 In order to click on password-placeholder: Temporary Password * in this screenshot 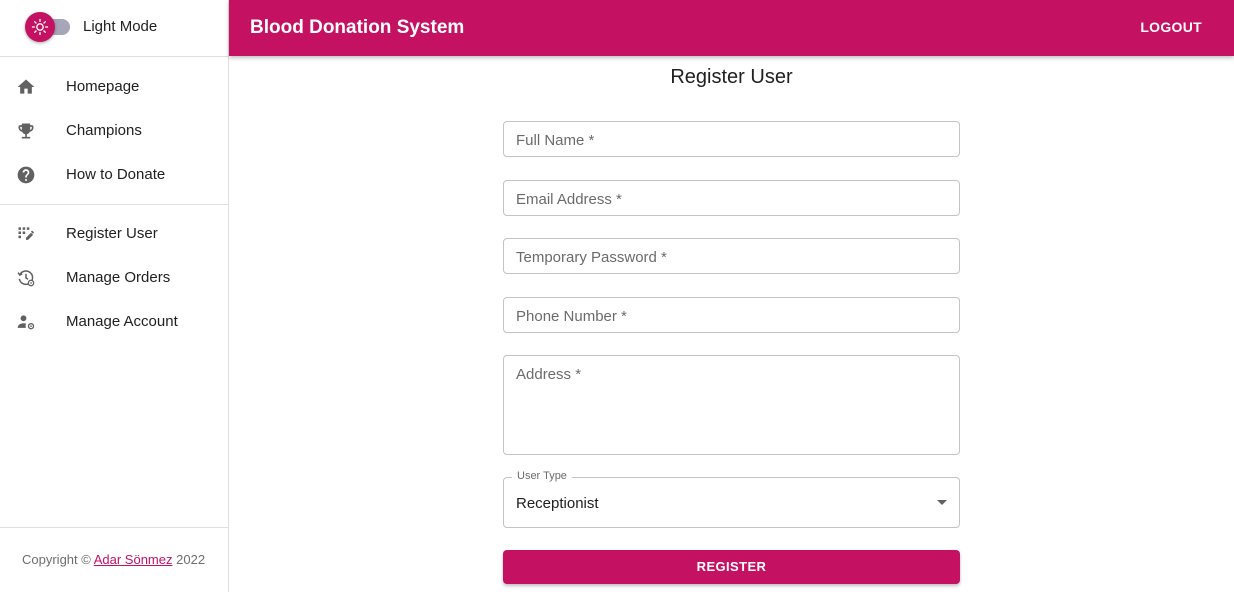, I will do `click(591, 257)`.